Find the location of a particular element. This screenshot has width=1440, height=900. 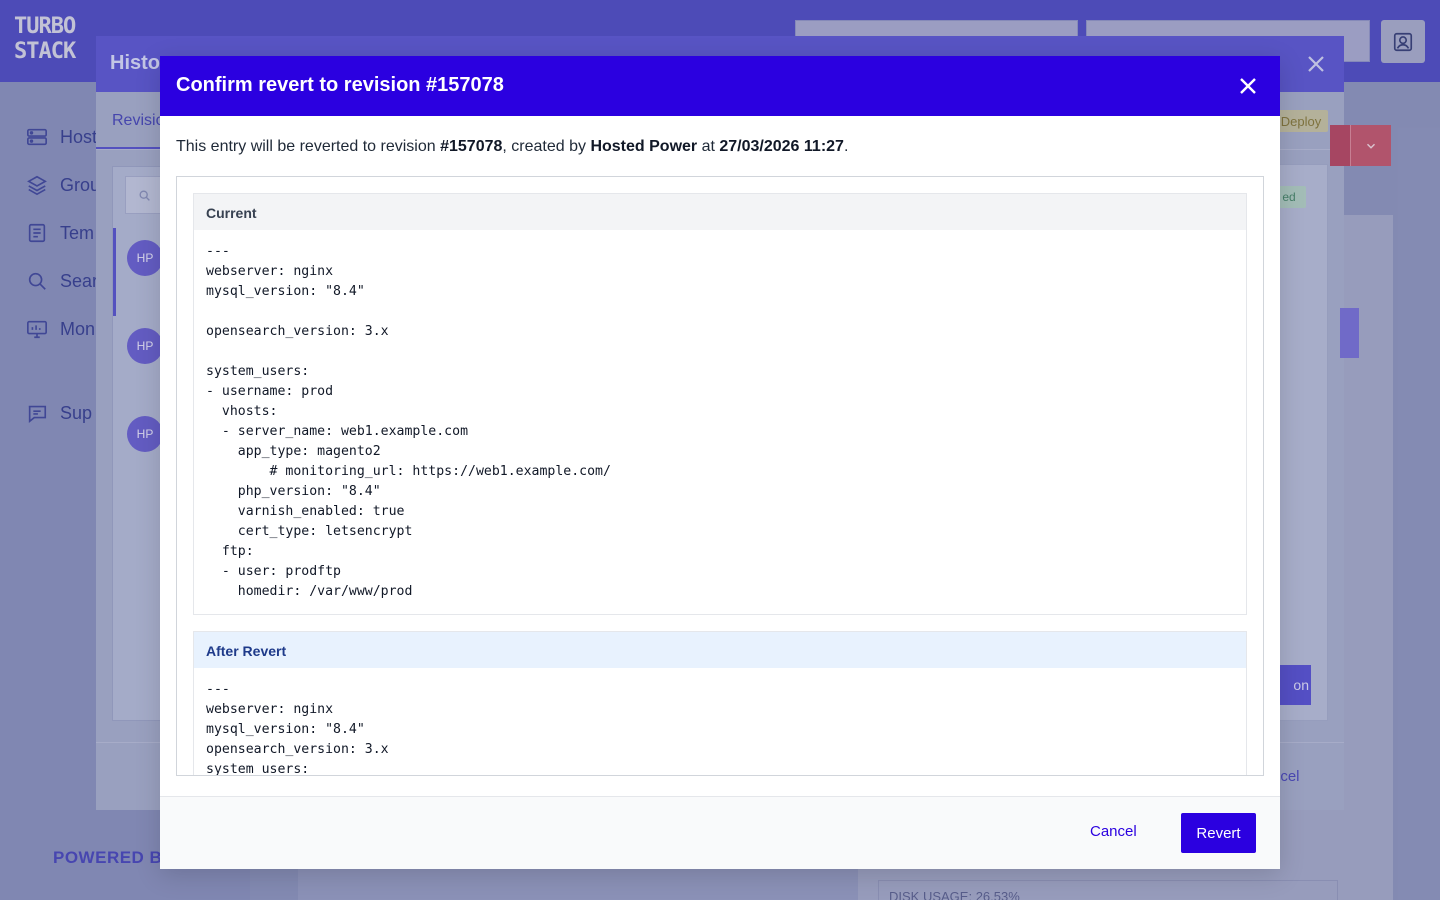

confirm-modal-title: Confirm revert to revision #157078 is located at coordinates (340, 85).